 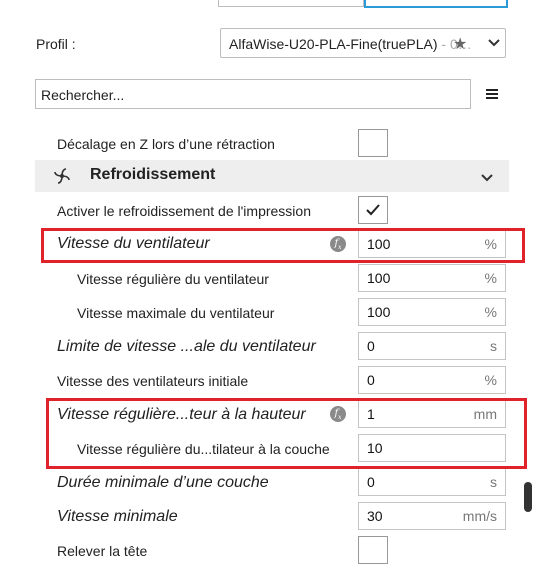 I want to click on enable-cooling-checkbox, so click(x=373, y=210).